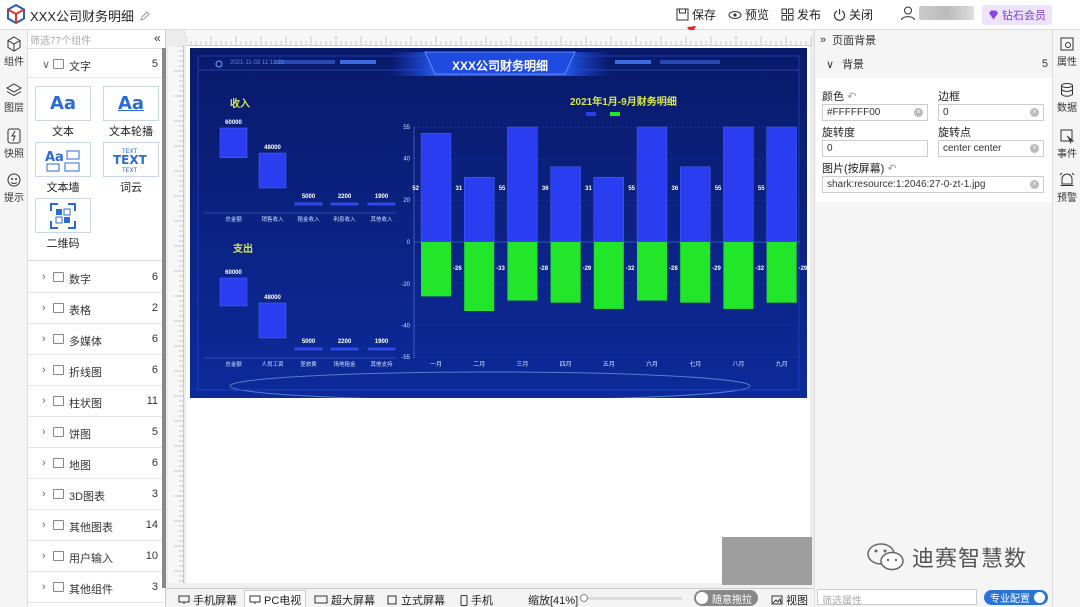 The width and height of the screenshot is (1080, 607). Describe the element at coordinates (184, 599) in the screenshot. I see `monitor-icon` at that location.